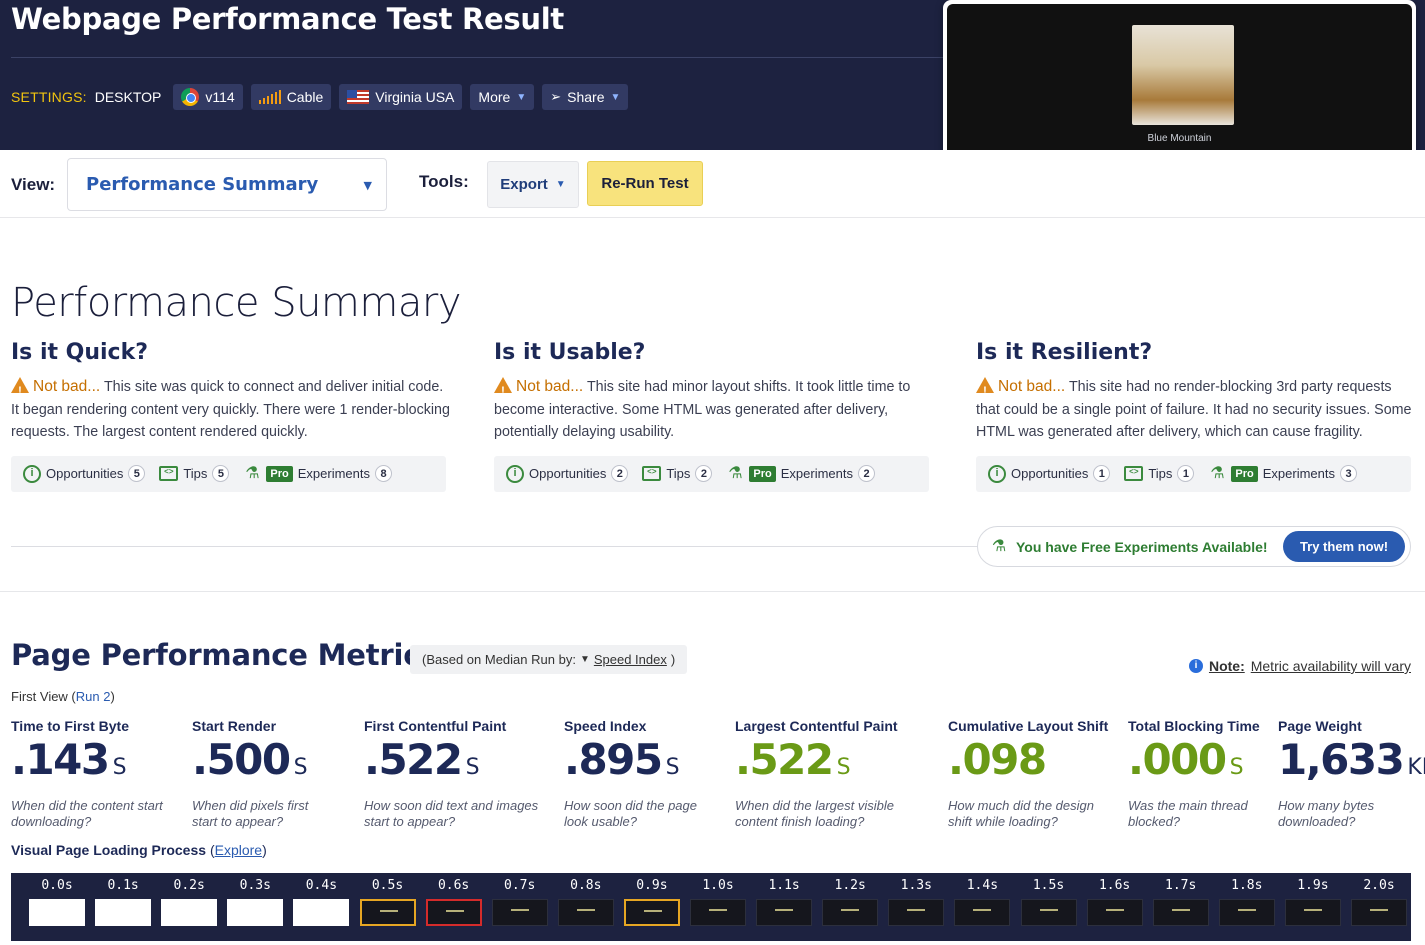 This screenshot has width=1425, height=945. What do you see at coordinates (784, 885) in the screenshot?
I see `frame-time-label: 1.1s` at bounding box center [784, 885].